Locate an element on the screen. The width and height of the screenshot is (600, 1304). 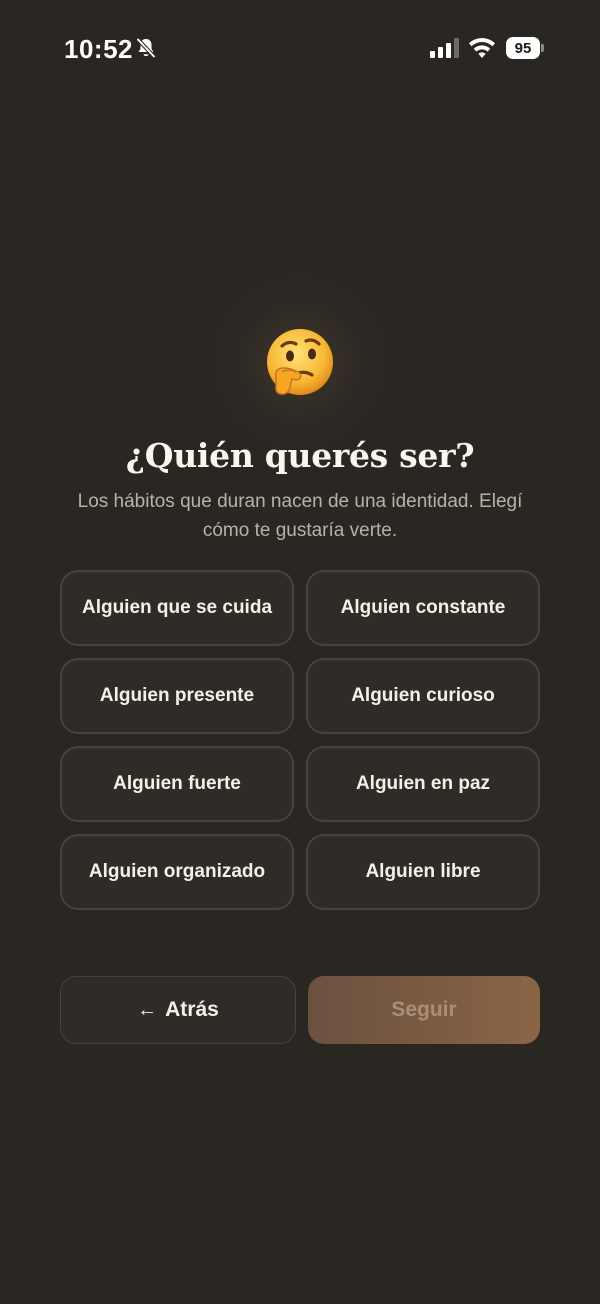
back-button-label: Atrás is located at coordinates (192, 1009).